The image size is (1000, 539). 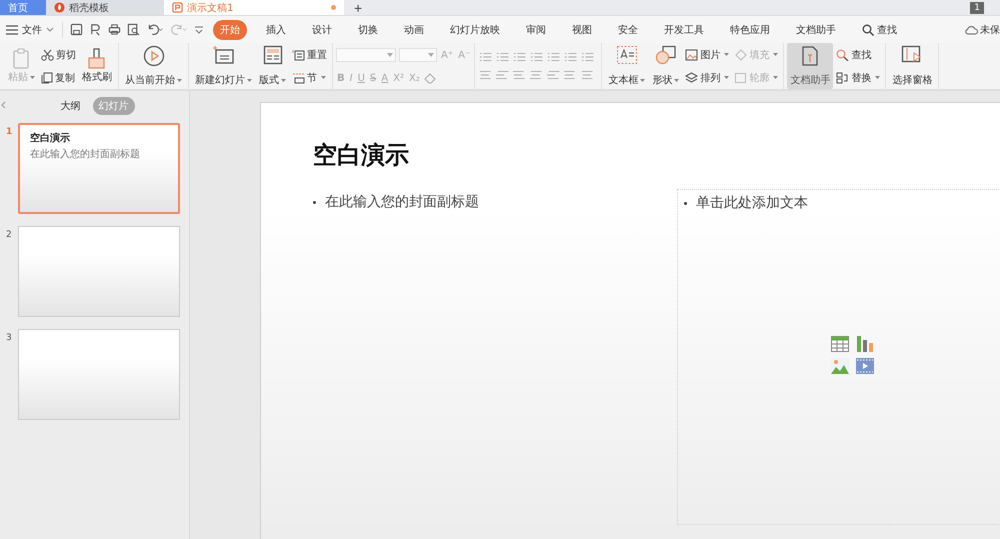 What do you see at coordinates (982, 29) in the screenshot?
I see `cloud-status: 未保` at bounding box center [982, 29].